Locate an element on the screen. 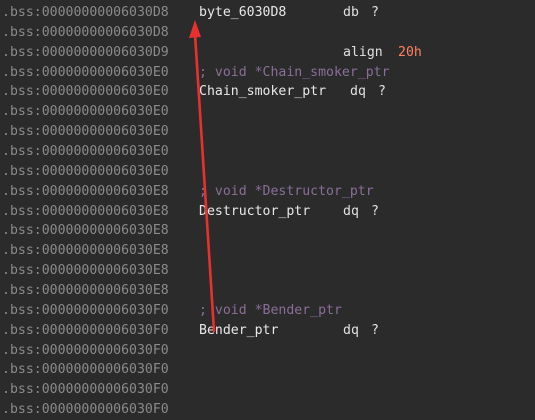  comment: ; void *Bender_ptr is located at coordinates (270, 310).